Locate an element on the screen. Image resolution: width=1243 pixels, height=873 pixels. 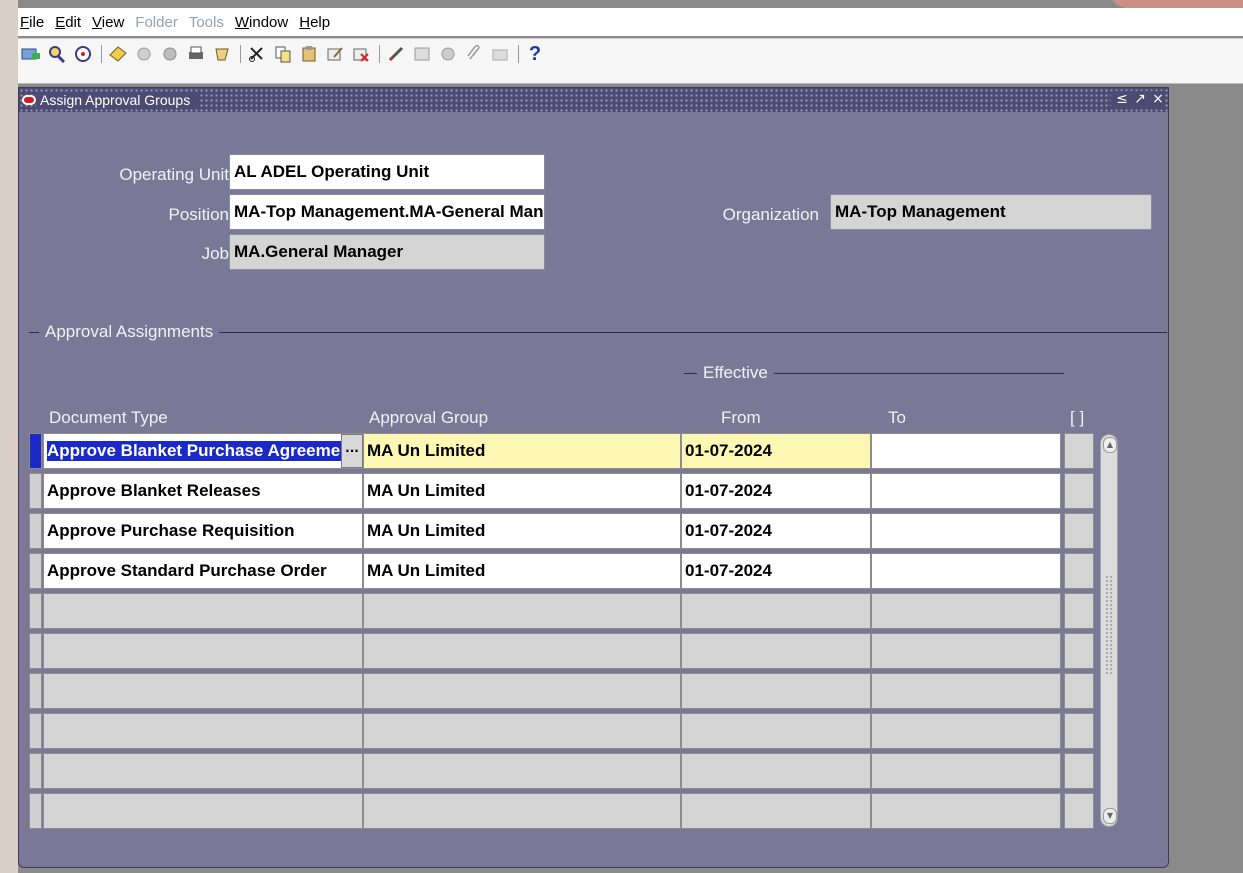
save-icon is located at coordinates (118, 54).